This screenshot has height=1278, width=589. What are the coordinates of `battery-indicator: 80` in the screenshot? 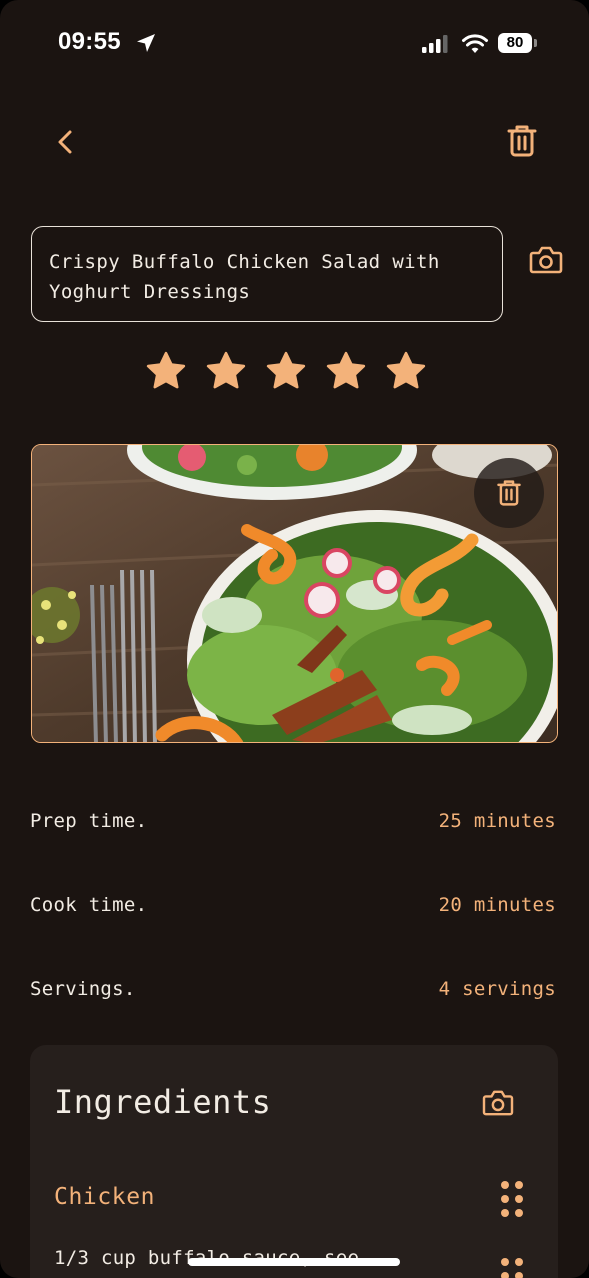 It's located at (515, 43).